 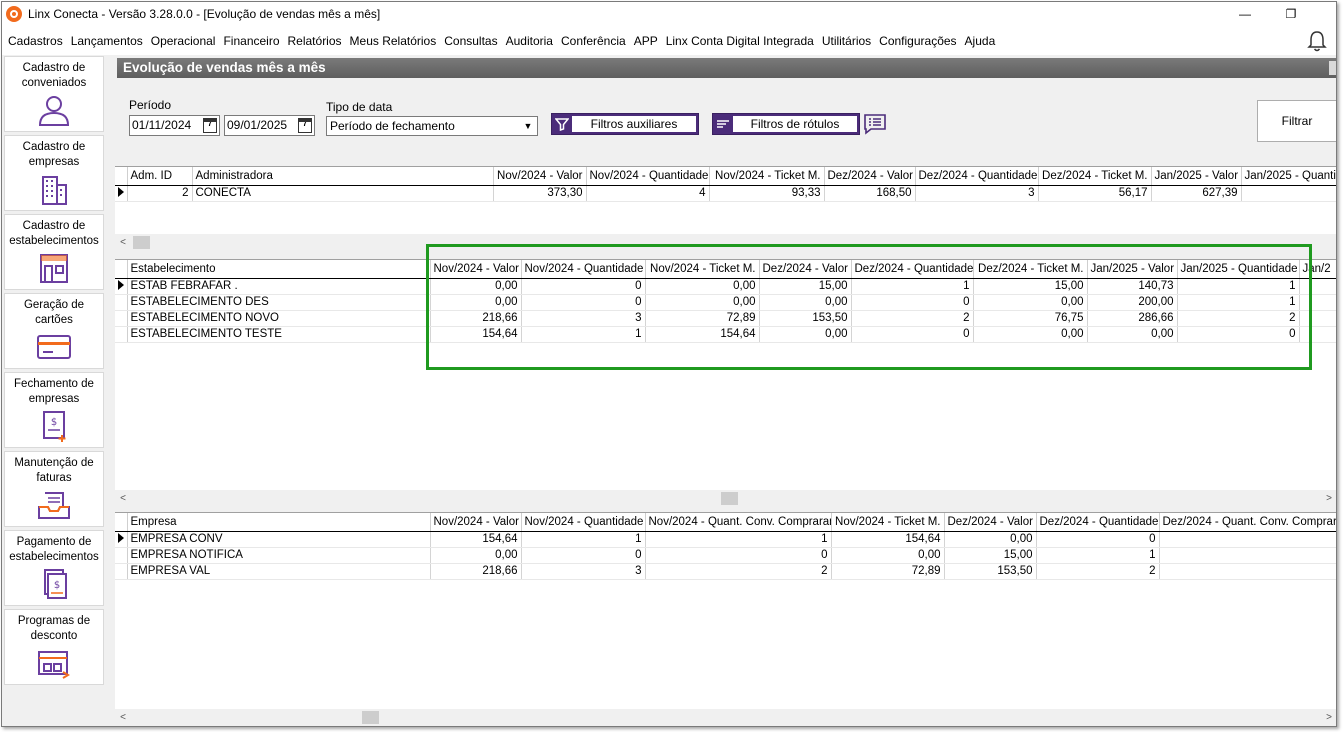 I want to click on shortcut-label: Cadastro de conveniados, so click(x=54, y=75).